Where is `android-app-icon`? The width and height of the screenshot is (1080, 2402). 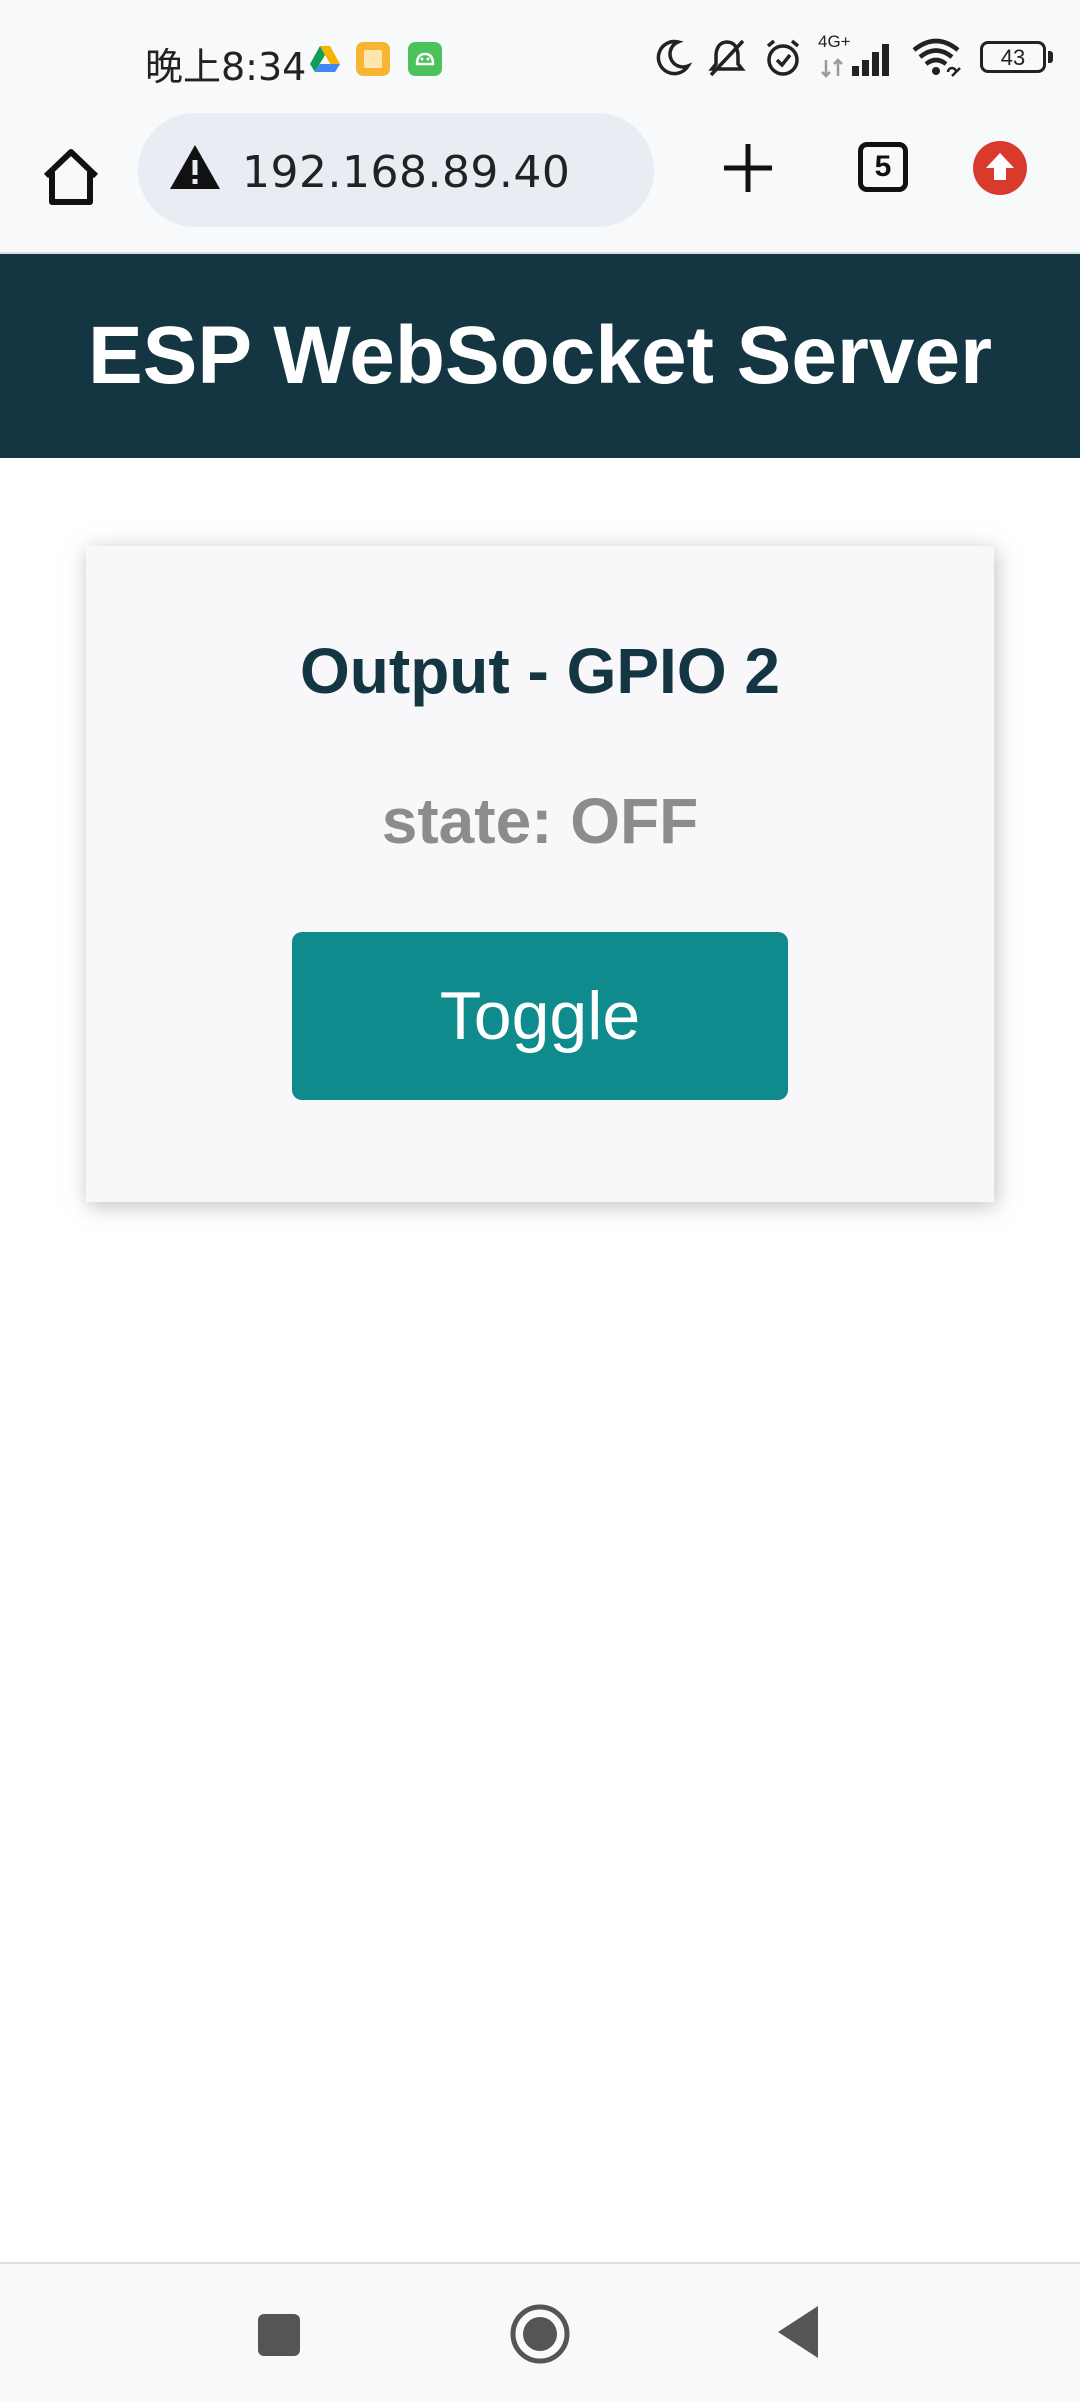 android-app-icon is located at coordinates (425, 59).